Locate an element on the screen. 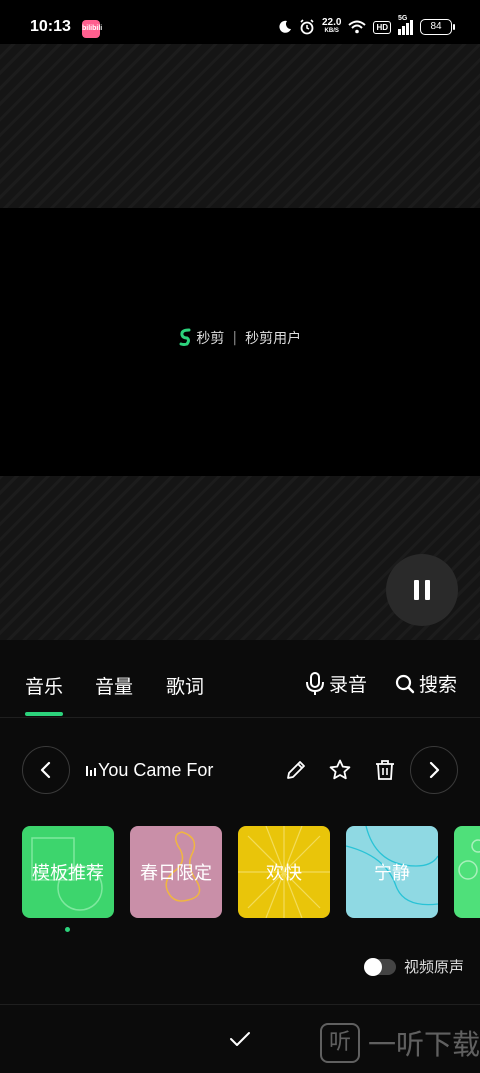  edit-music-button is located at coordinates (296, 770).